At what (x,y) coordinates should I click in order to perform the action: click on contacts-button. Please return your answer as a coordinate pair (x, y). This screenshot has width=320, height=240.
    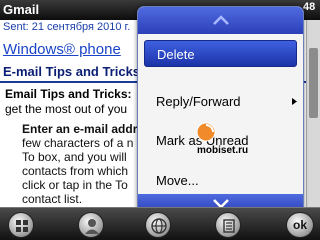
    Looking at the image, I should click on (91, 225).